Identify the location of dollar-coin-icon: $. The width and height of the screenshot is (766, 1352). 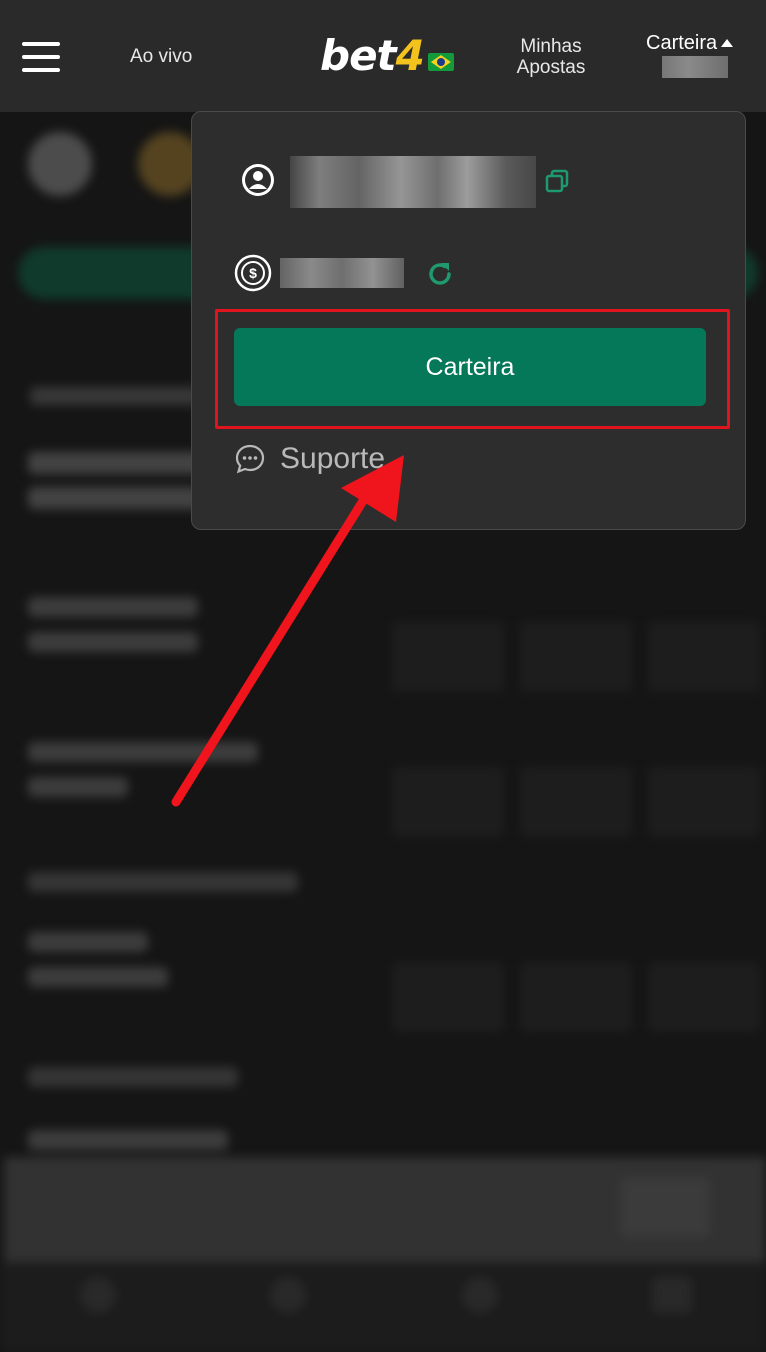
(253, 273).